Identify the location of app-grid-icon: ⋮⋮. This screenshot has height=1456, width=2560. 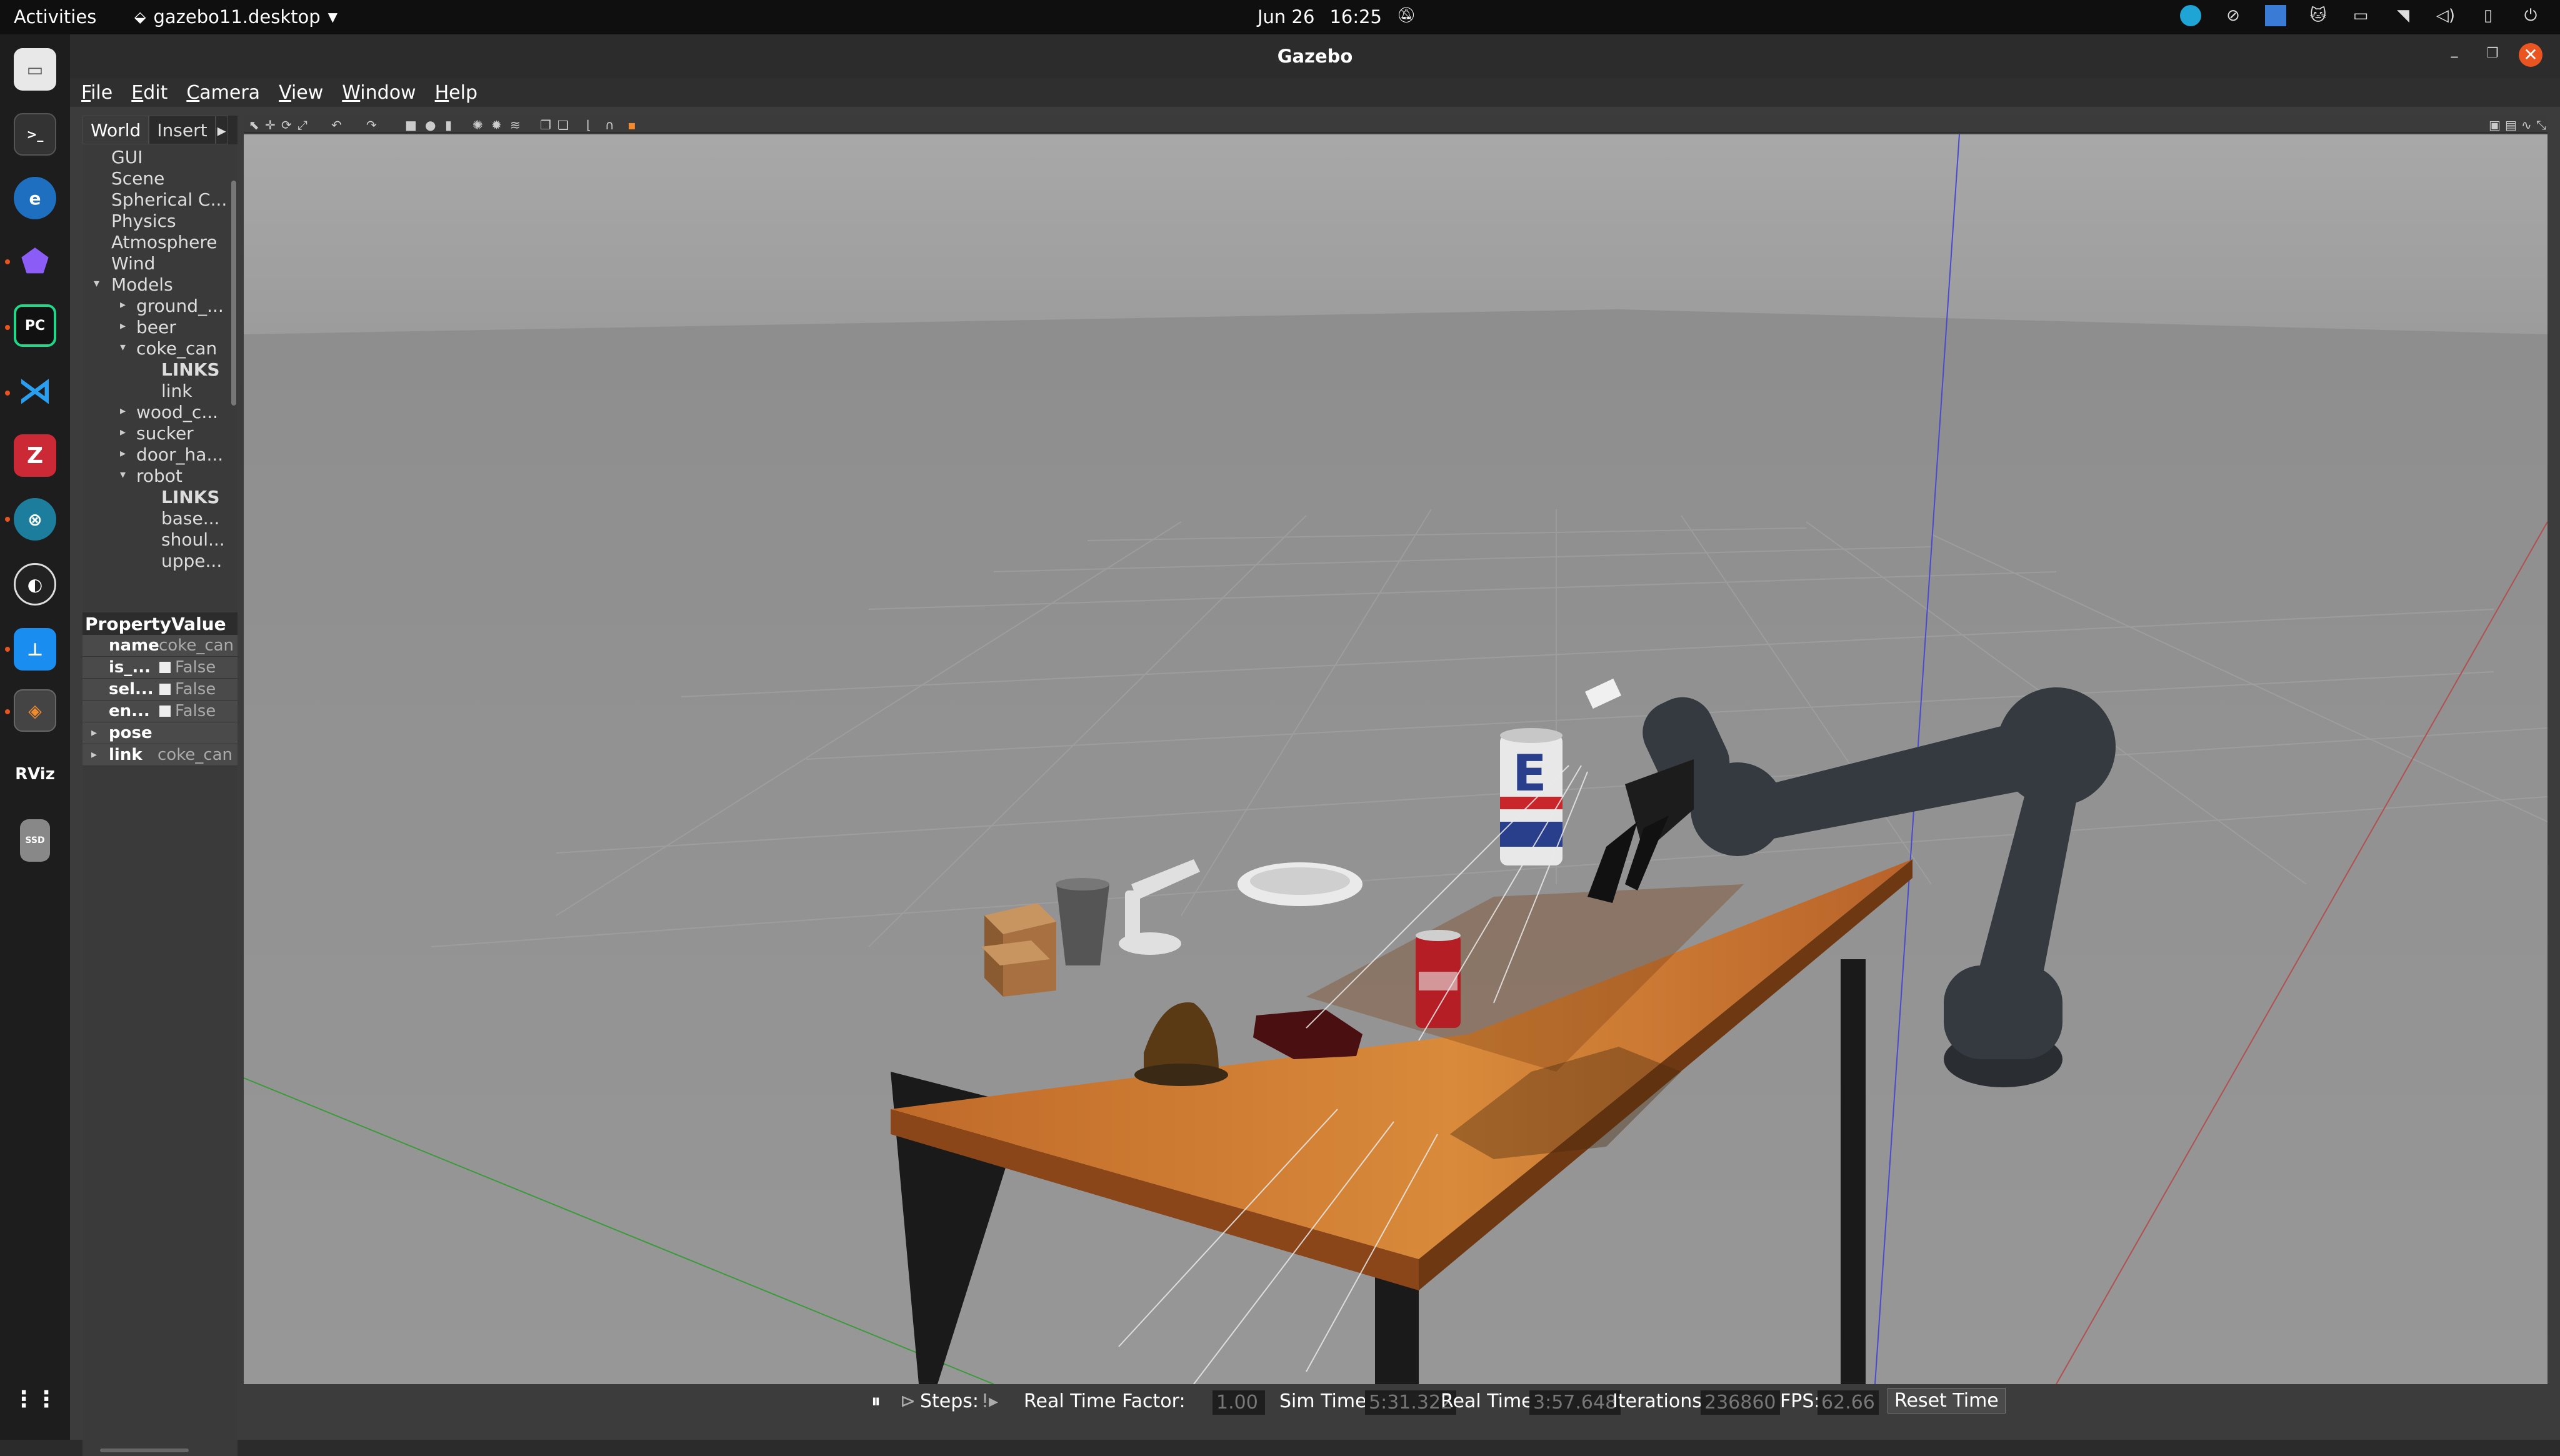
(35, 1399).